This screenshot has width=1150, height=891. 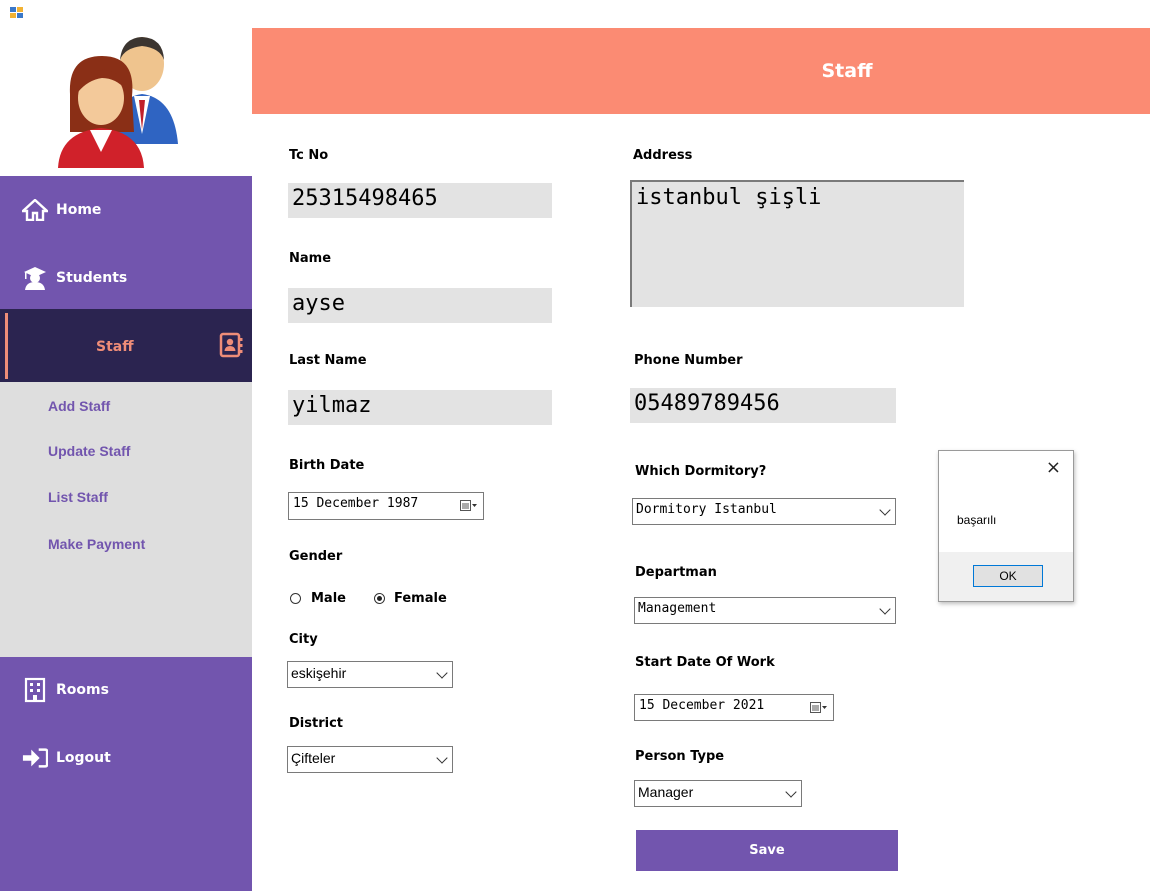 I want to click on district-value: Çifteler, so click(x=313, y=758).